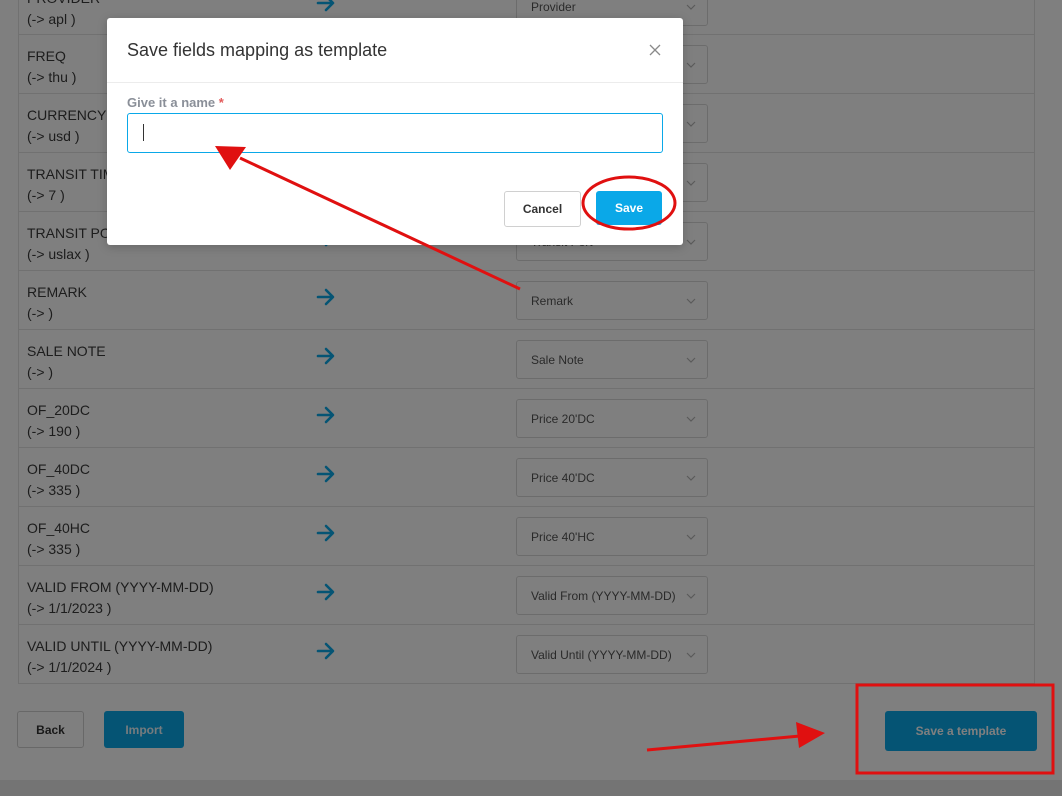 The height and width of the screenshot is (796, 1062). What do you see at coordinates (629, 208) in the screenshot?
I see `save-button: Save` at bounding box center [629, 208].